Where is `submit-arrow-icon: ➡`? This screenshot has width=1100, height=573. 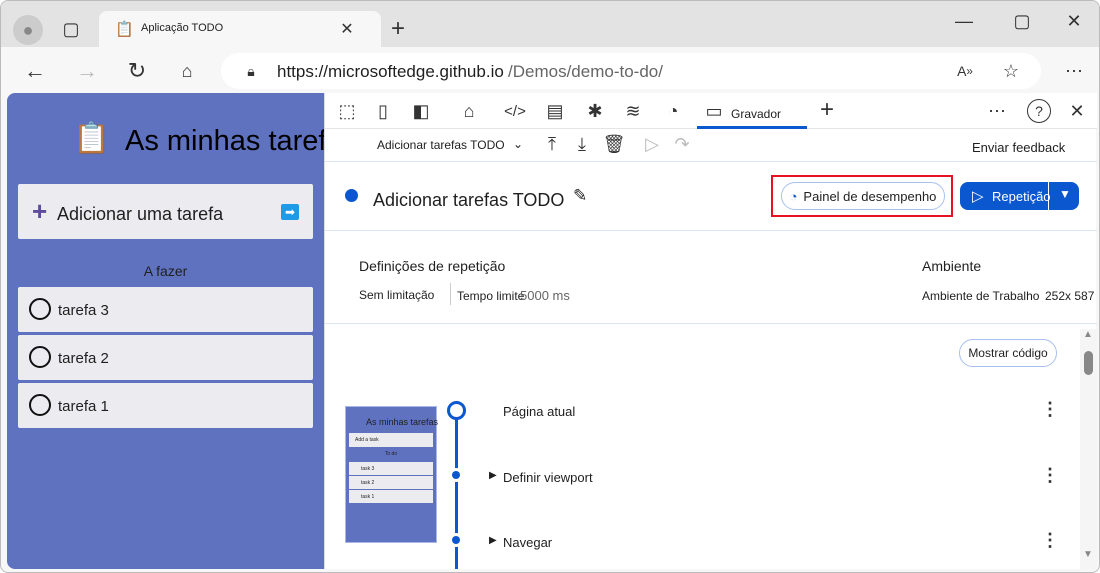 submit-arrow-icon: ➡ is located at coordinates (290, 212).